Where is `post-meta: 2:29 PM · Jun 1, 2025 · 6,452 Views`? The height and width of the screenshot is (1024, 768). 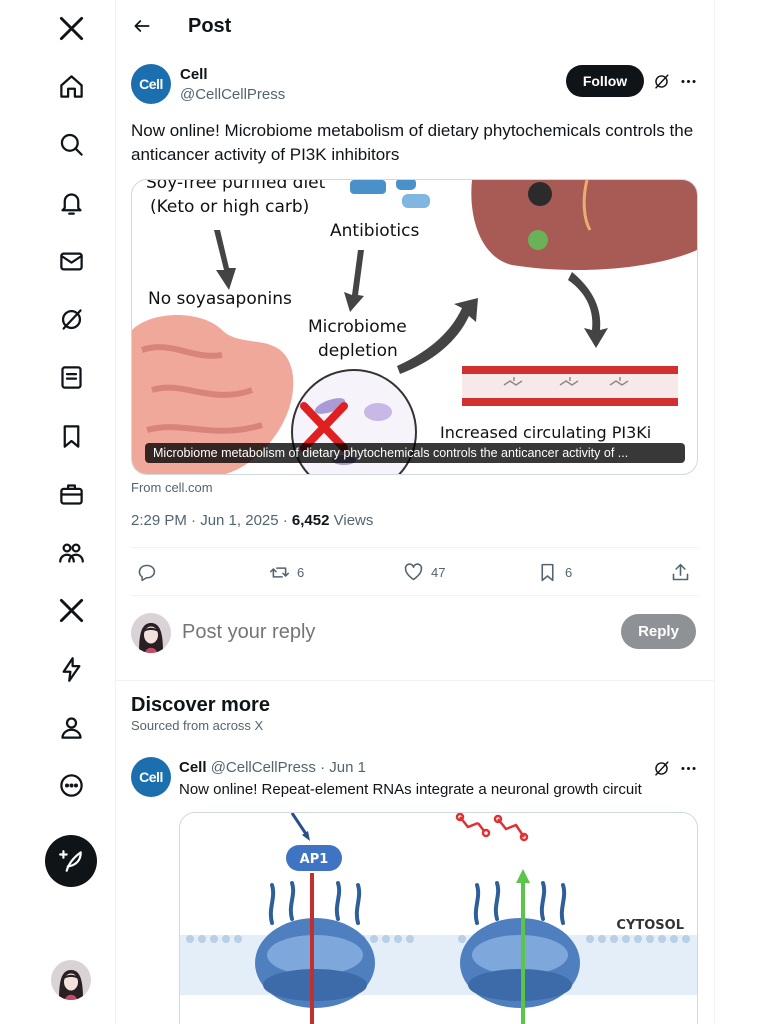
post-meta: 2:29 PM · Jun 1, 2025 · 6,452 Views is located at coordinates (252, 520).